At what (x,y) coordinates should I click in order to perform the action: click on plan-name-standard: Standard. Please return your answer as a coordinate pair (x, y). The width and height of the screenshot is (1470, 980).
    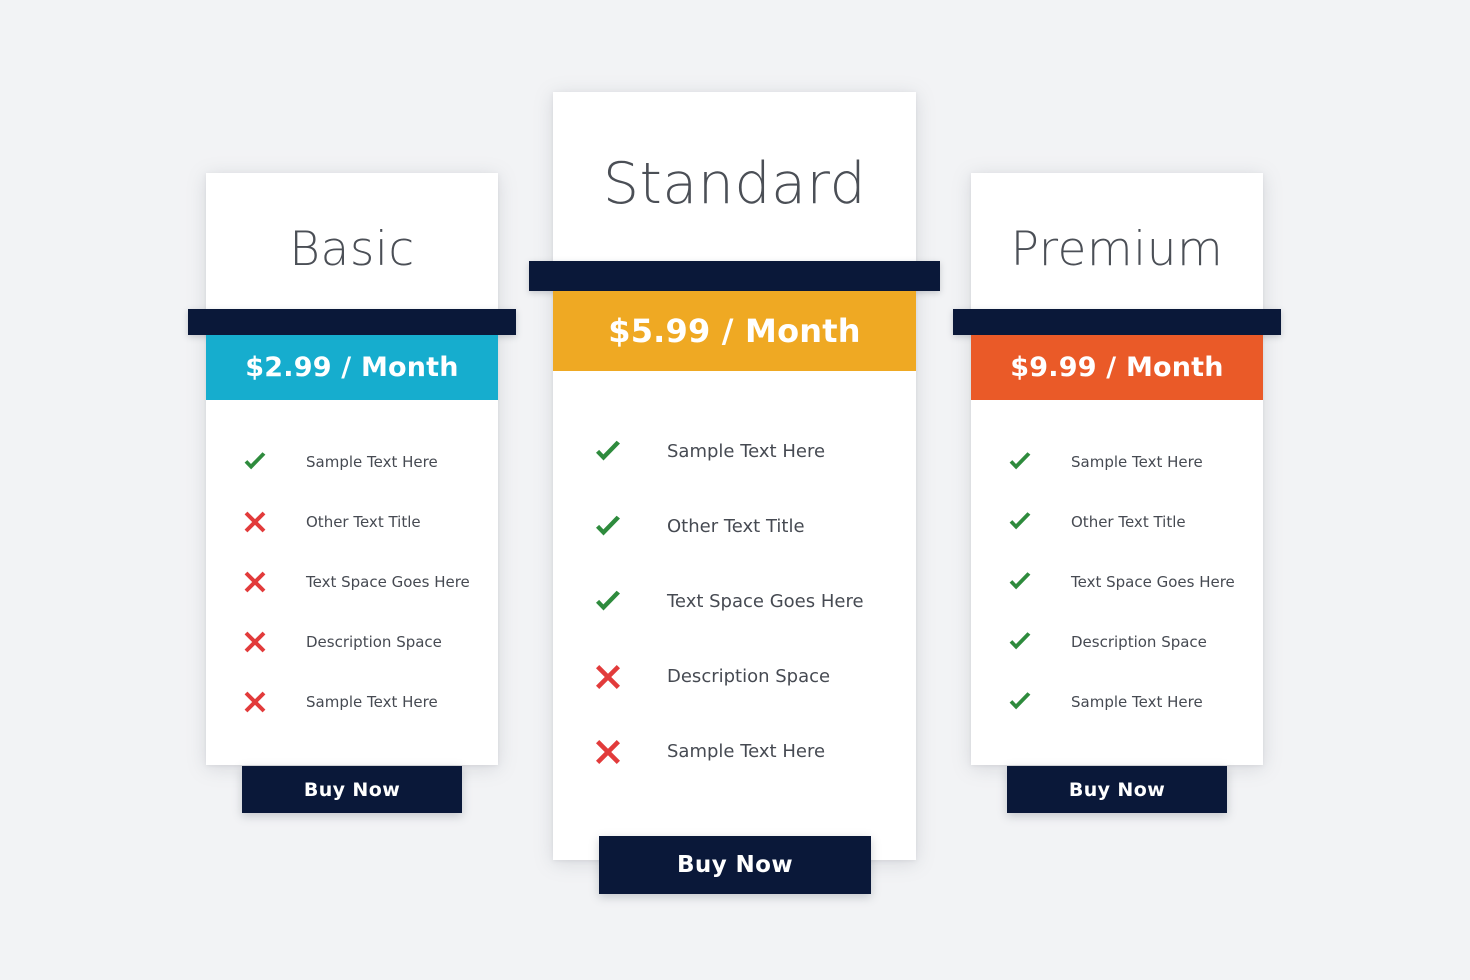
    Looking at the image, I should click on (734, 184).